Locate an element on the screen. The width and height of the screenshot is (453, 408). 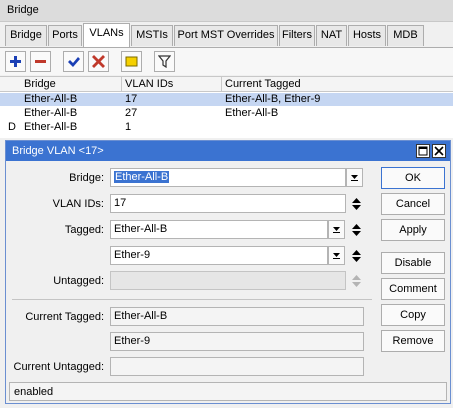
bridge-label: Bridge: is located at coordinates (86, 178).